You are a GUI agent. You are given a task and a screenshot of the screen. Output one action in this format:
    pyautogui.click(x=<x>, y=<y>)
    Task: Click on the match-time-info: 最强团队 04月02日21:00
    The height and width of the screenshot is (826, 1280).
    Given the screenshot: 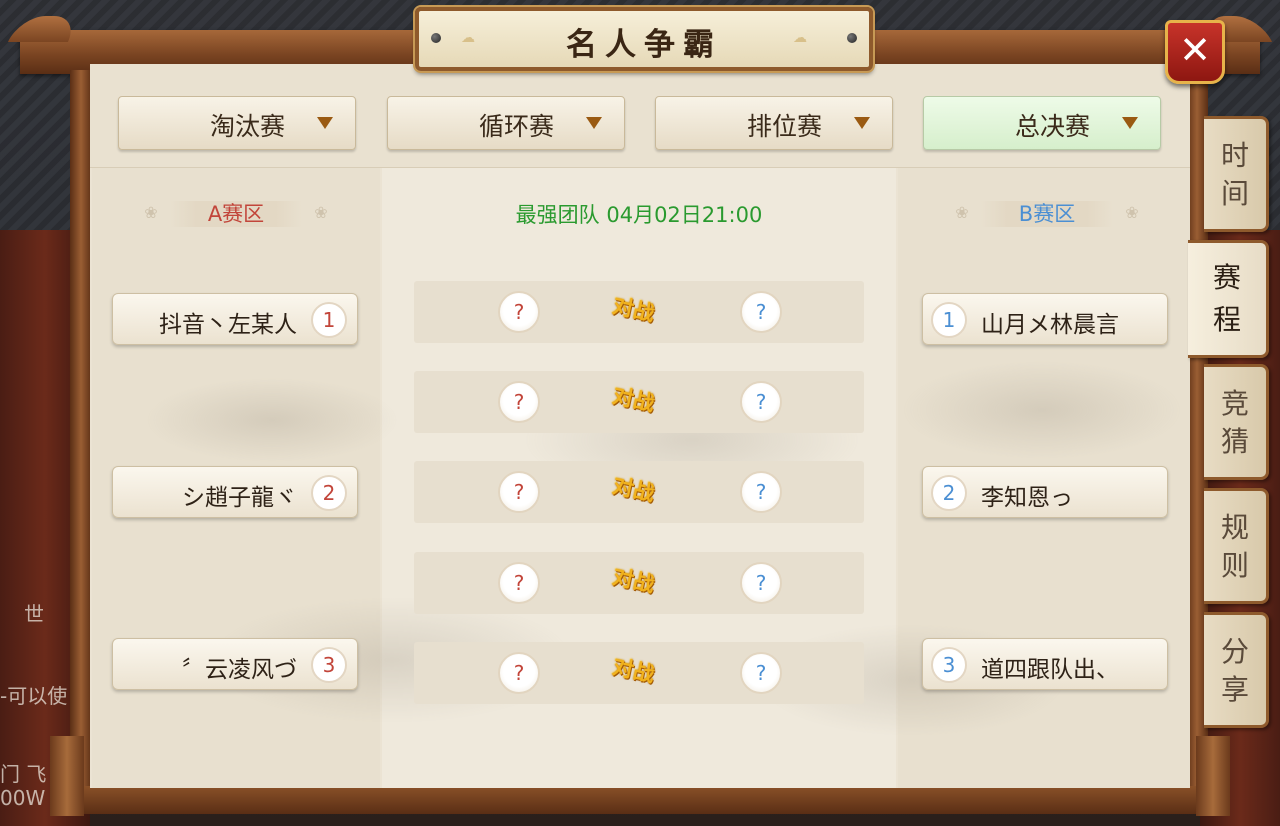 What is the action you would take?
    pyautogui.click(x=639, y=215)
    